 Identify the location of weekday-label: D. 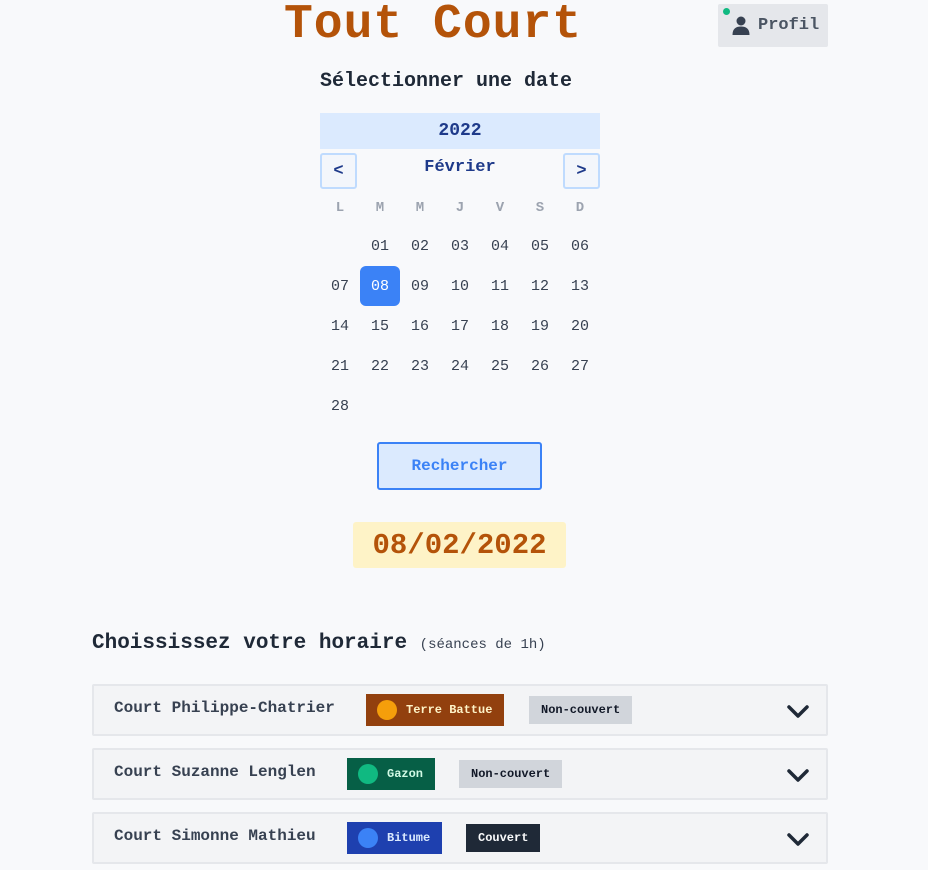
(580, 208).